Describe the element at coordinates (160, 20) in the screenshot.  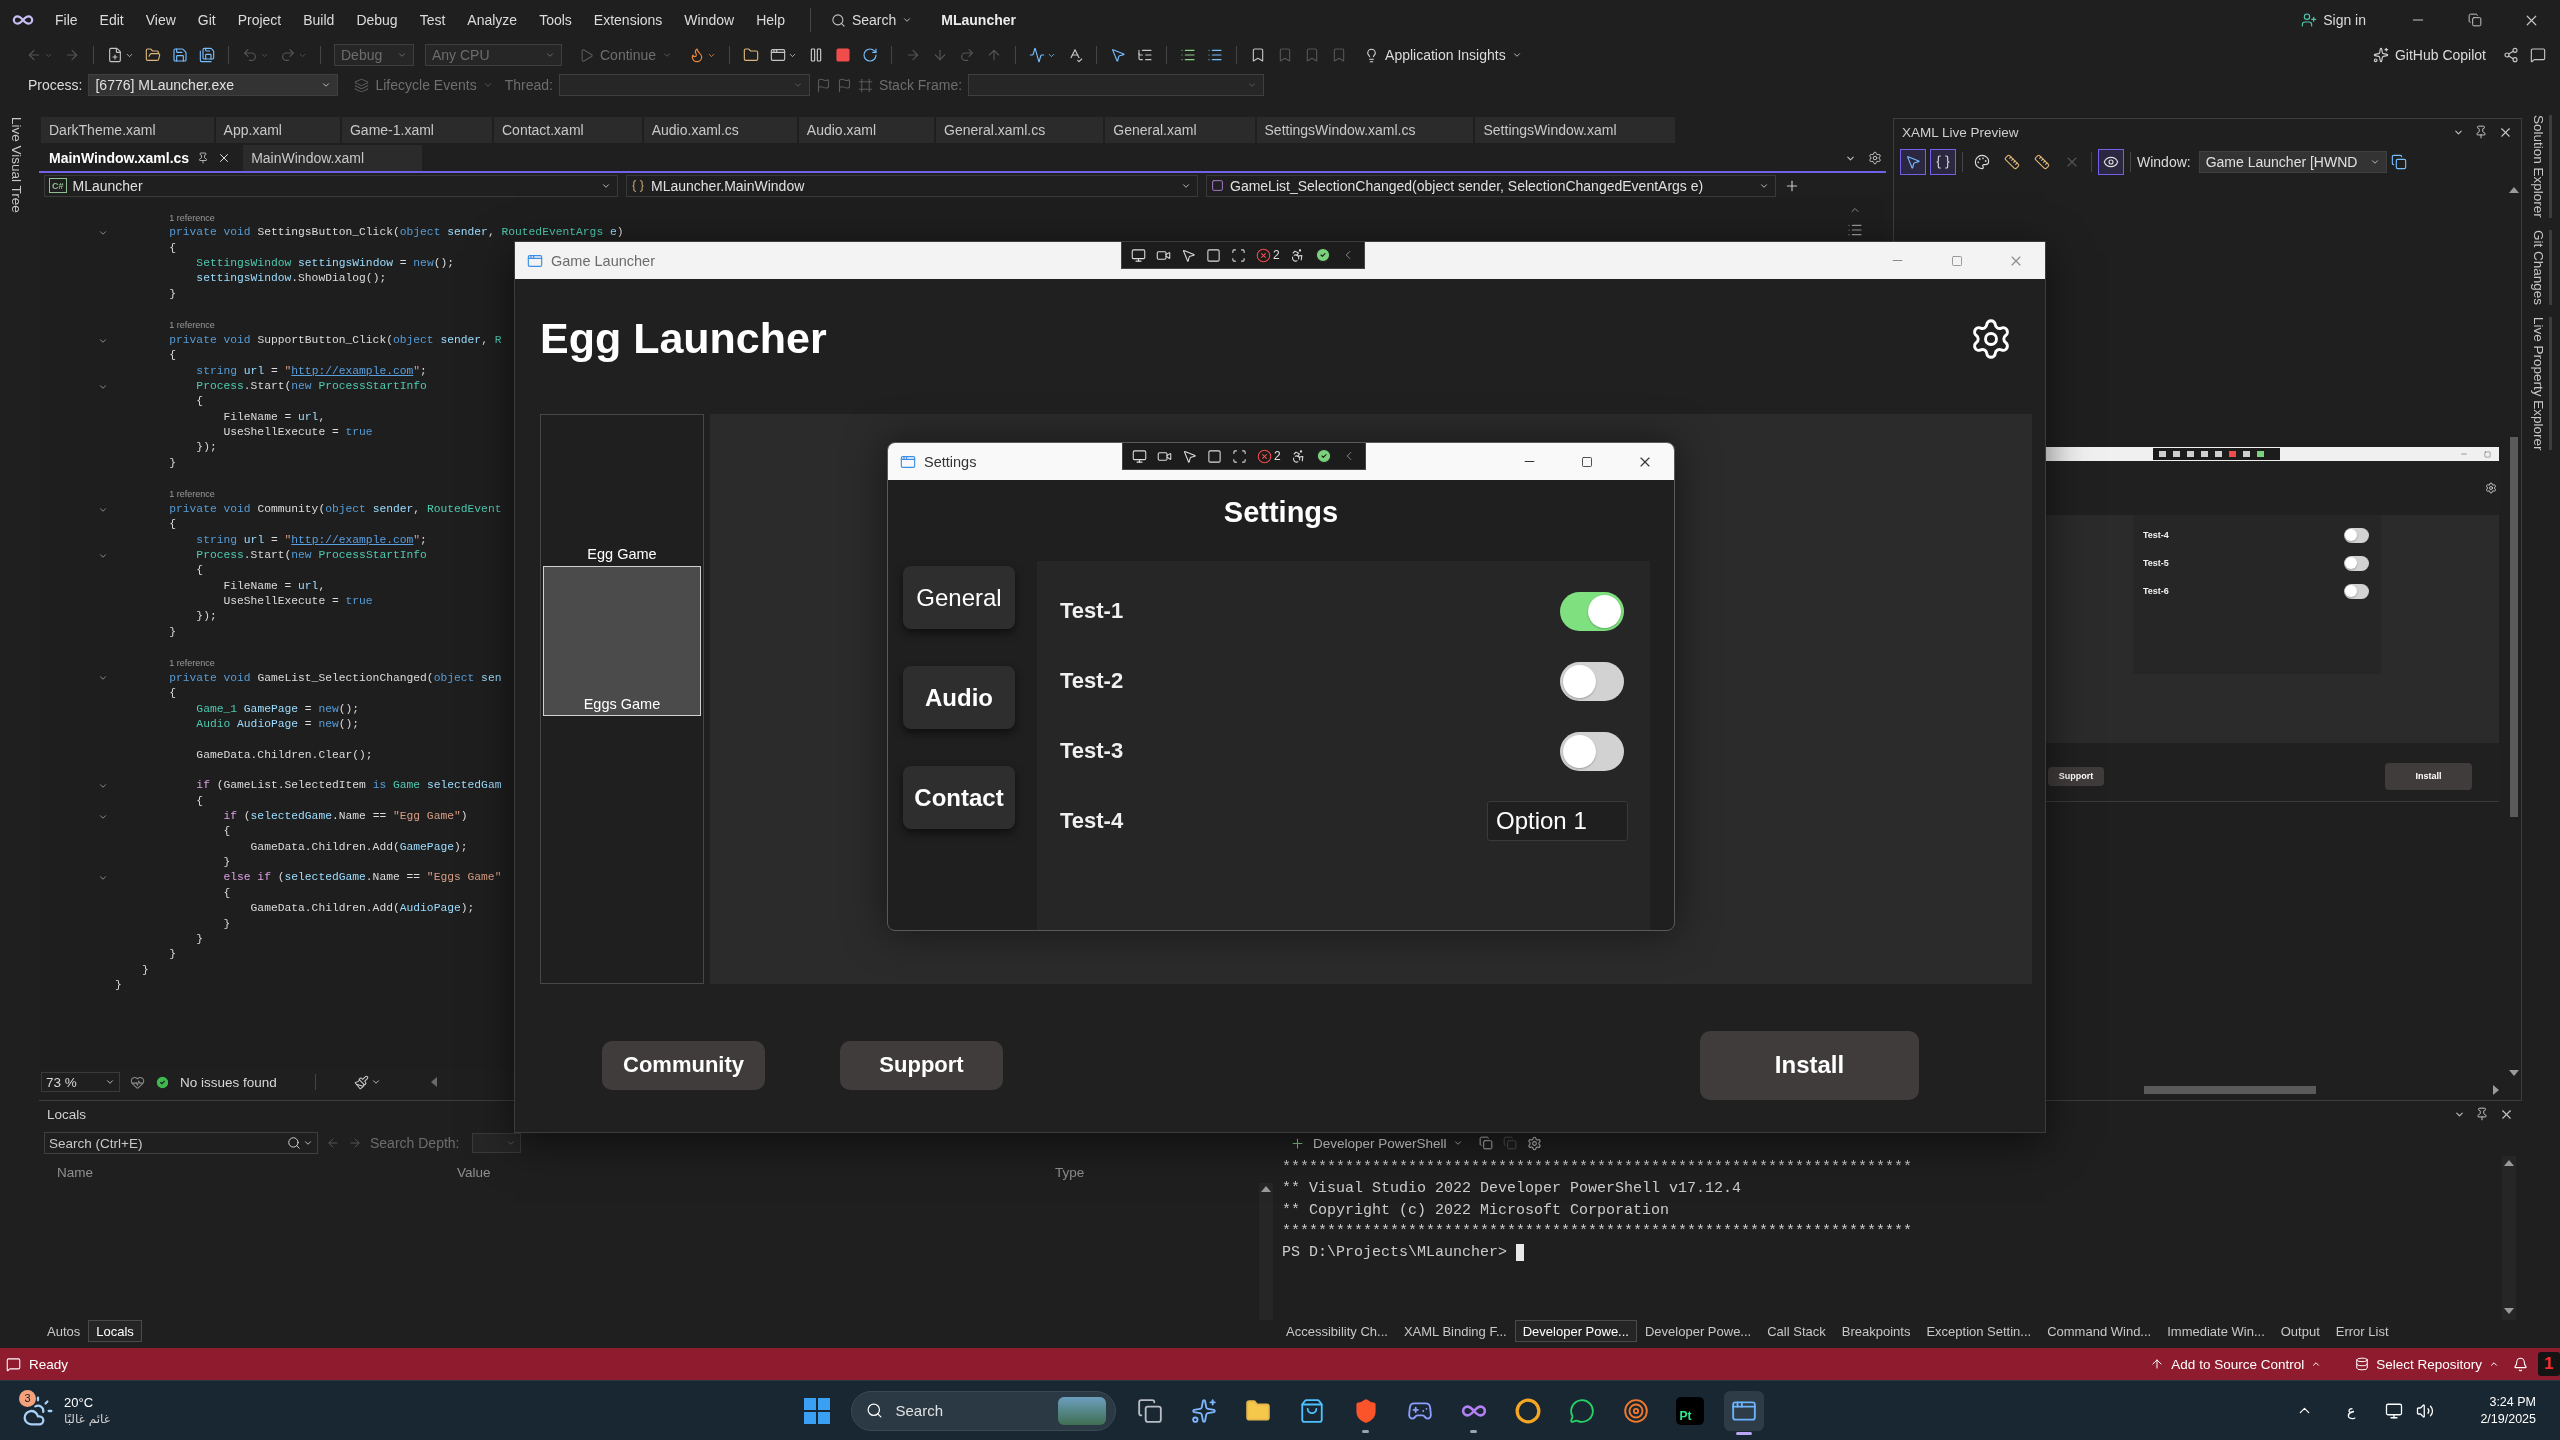
I see `menu-item: View` at that location.